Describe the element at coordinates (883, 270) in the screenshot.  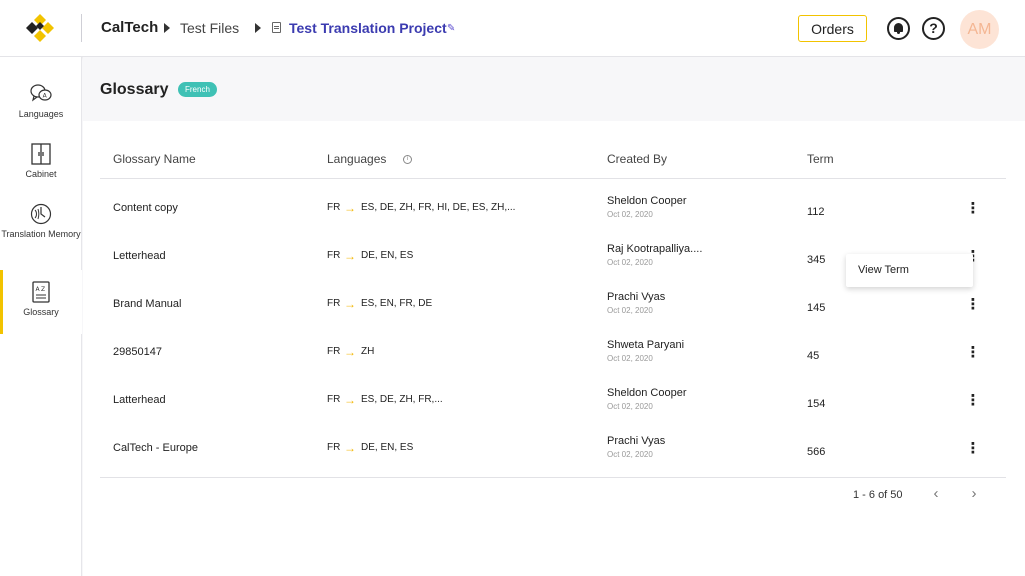
I see `view-term-menu-item: View Term` at that location.